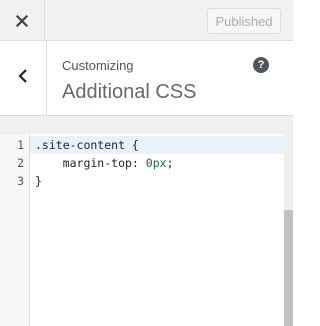 This screenshot has height=326, width=320. What do you see at coordinates (157, 181) in the screenshot?
I see `code-line: }` at bounding box center [157, 181].